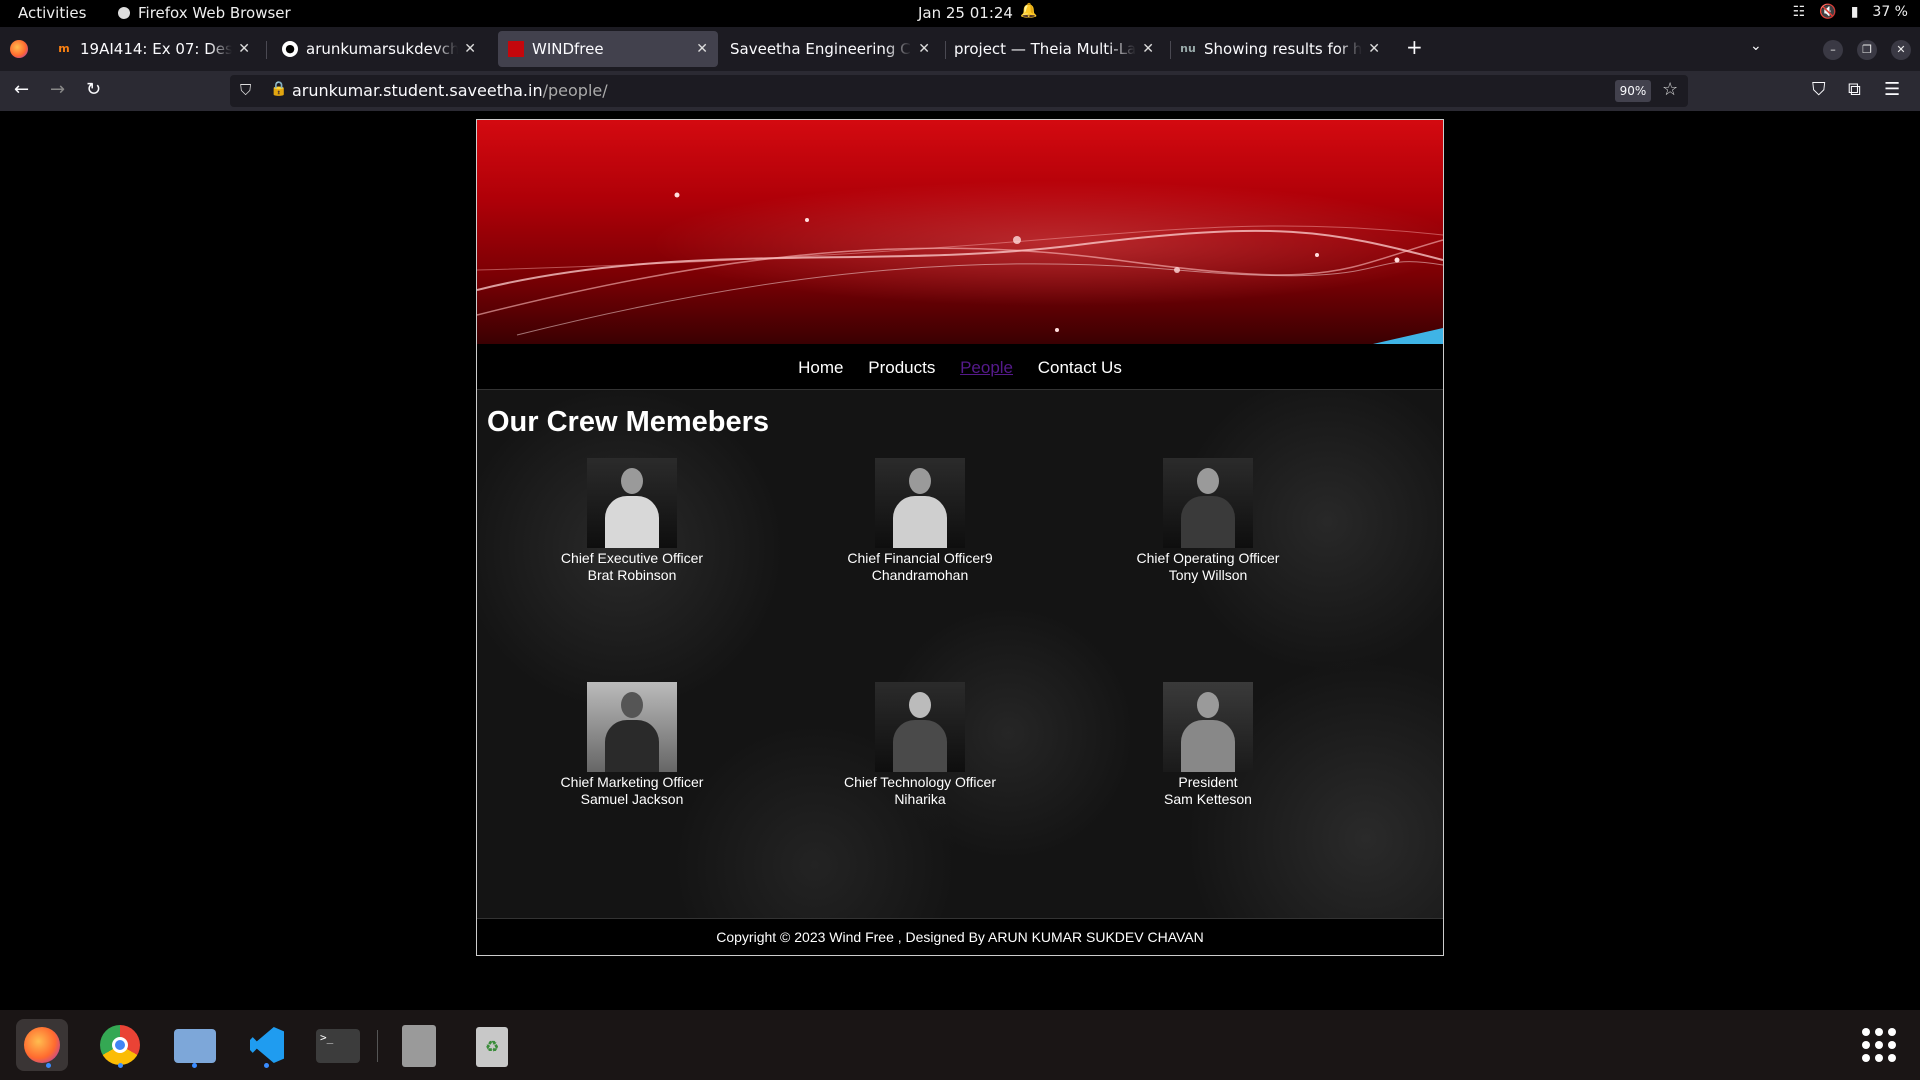 The image size is (1920, 1080). I want to click on pocket-icon: ⛉, so click(1819, 89).